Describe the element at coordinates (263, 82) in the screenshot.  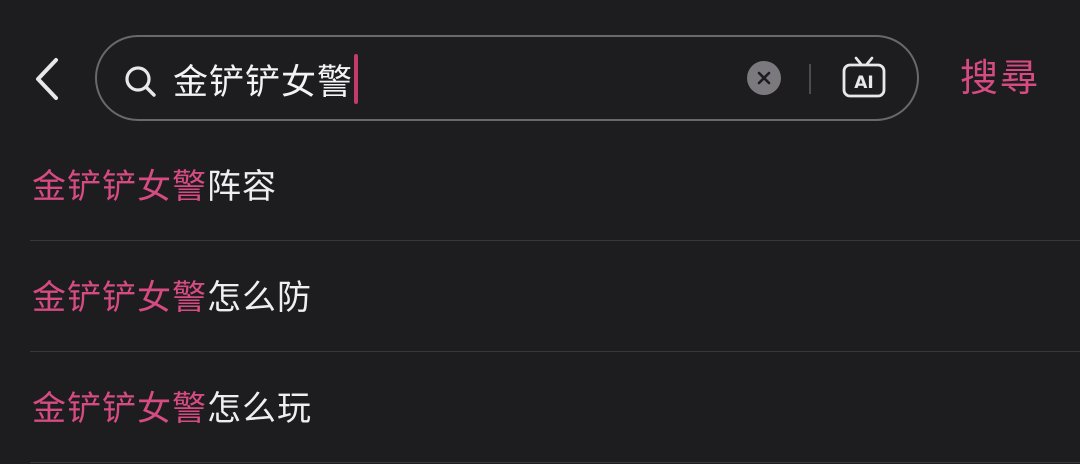
I see `search-query-text: 金铲铲女警` at that location.